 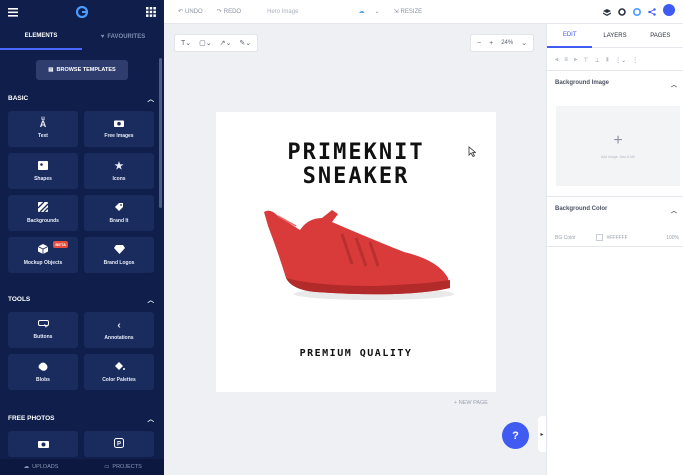 I want to click on panel-expand-toggle: ▸, so click(x=542, y=434).